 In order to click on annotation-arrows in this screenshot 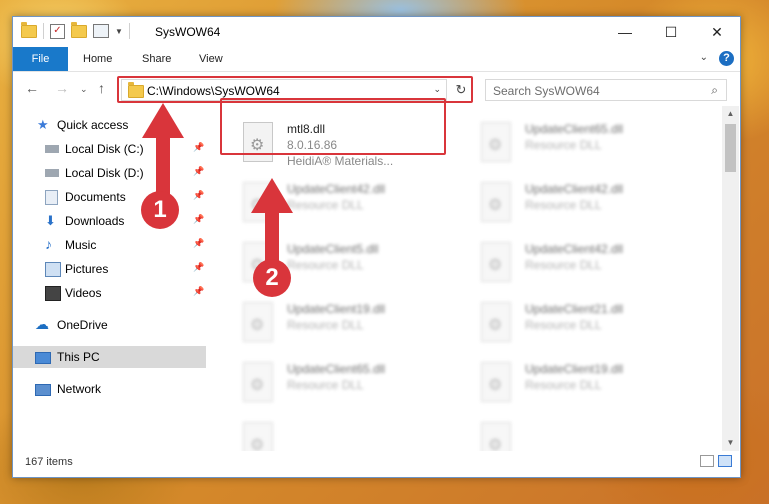, I will do `click(217, 185)`.